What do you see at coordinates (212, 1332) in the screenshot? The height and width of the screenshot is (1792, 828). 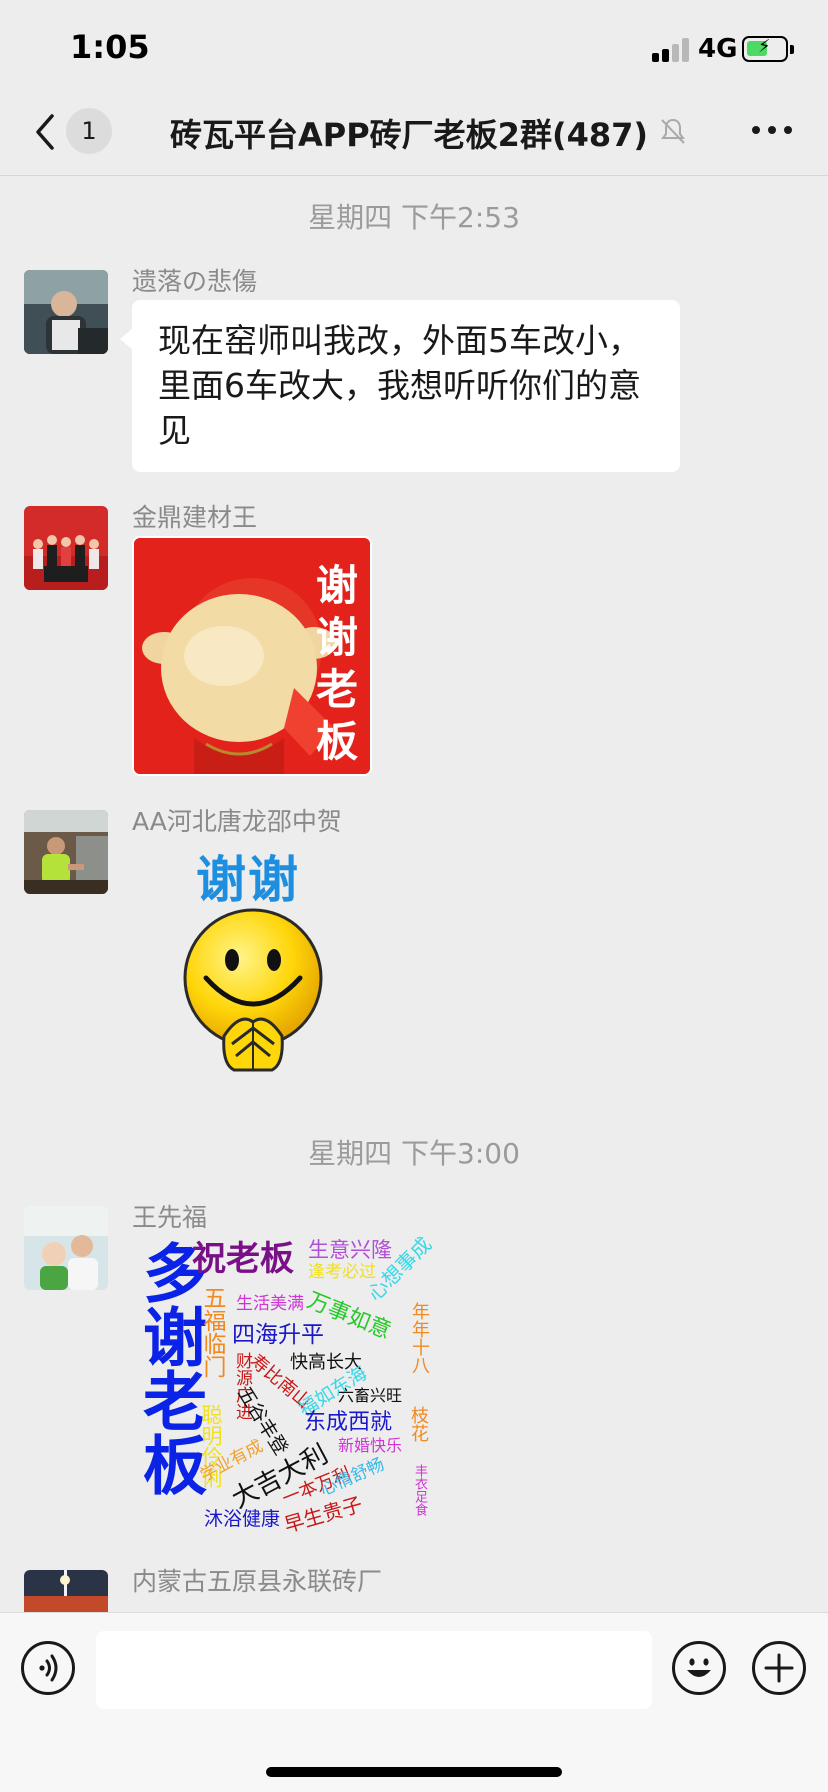 I see `word-cloud-word: 五福临门` at bounding box center [212, 1332].